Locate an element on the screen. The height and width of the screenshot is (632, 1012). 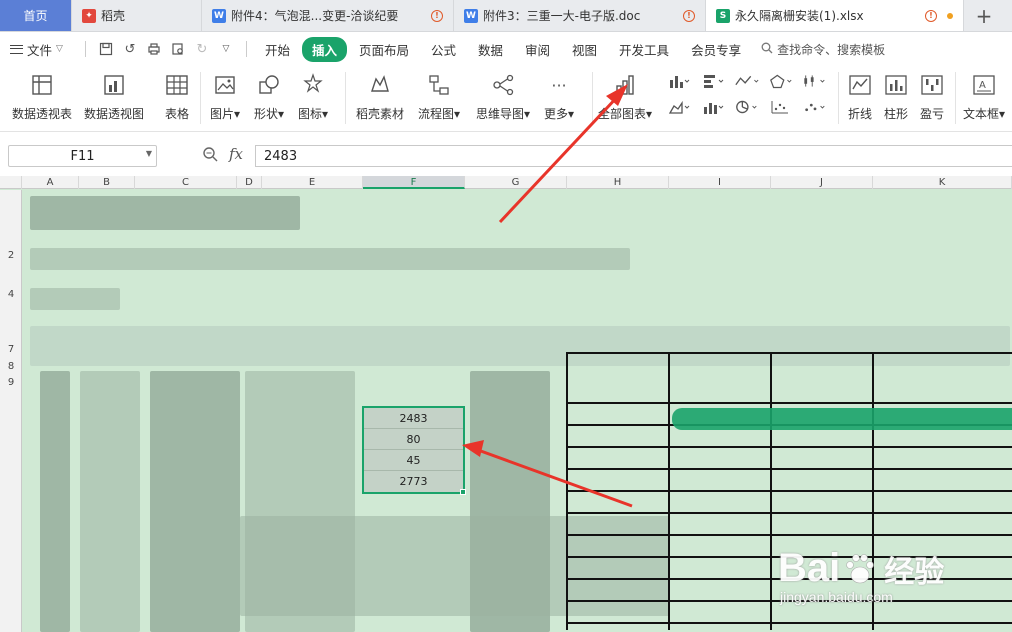
sparkline-column-button: 柱形 is located at coordinates (896, 97).